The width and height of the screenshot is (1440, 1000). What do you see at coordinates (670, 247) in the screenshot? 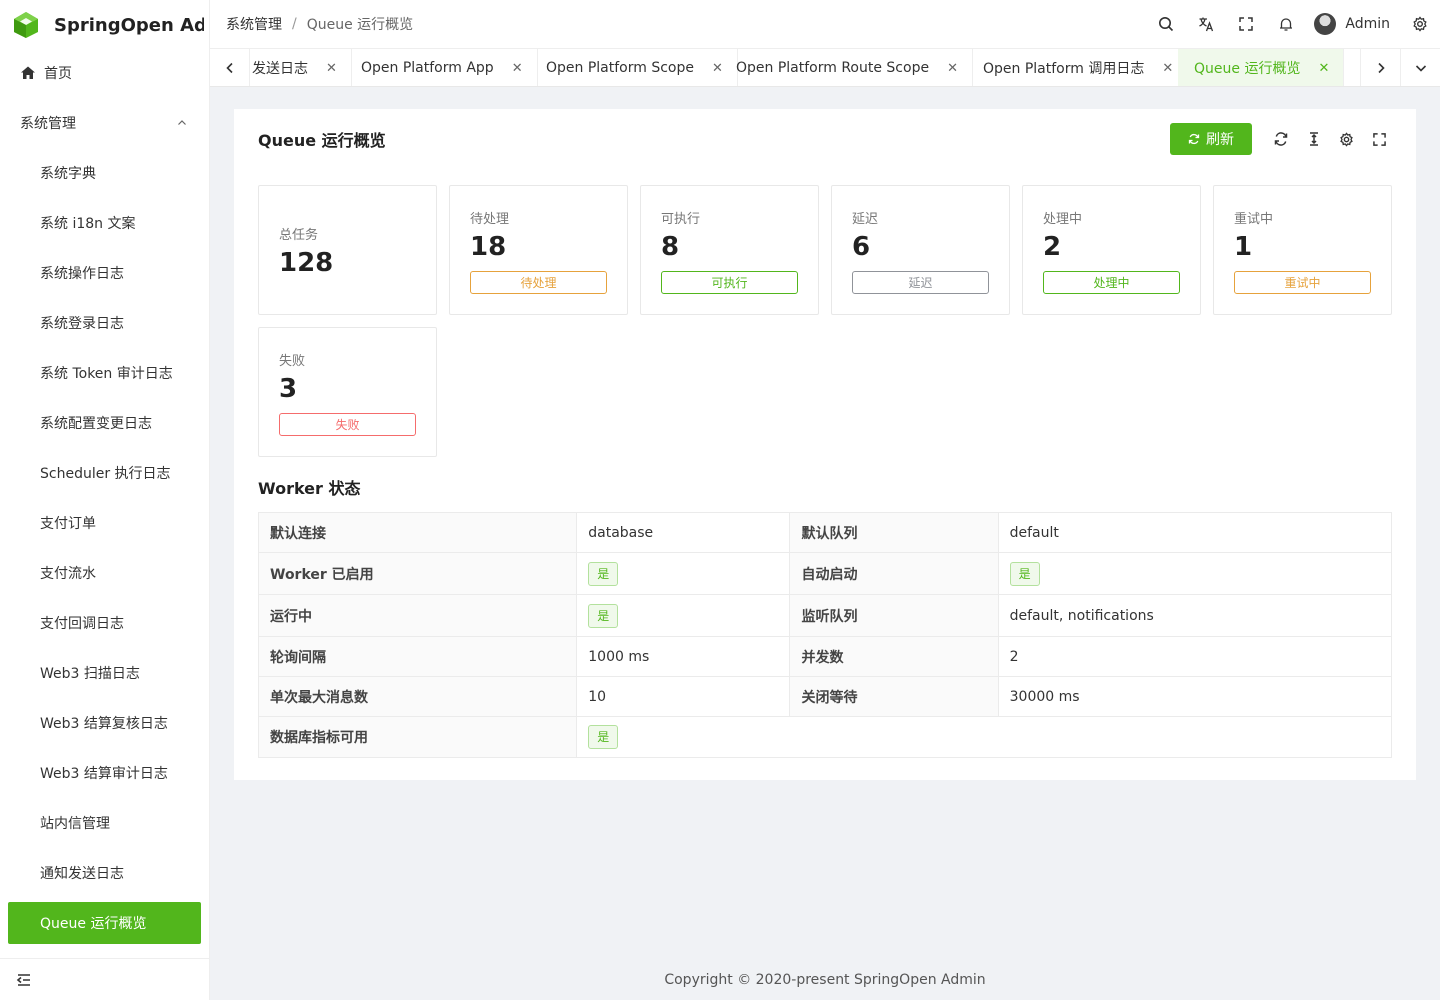
I see `stat-value: 8` at bounding box center [670, 247].